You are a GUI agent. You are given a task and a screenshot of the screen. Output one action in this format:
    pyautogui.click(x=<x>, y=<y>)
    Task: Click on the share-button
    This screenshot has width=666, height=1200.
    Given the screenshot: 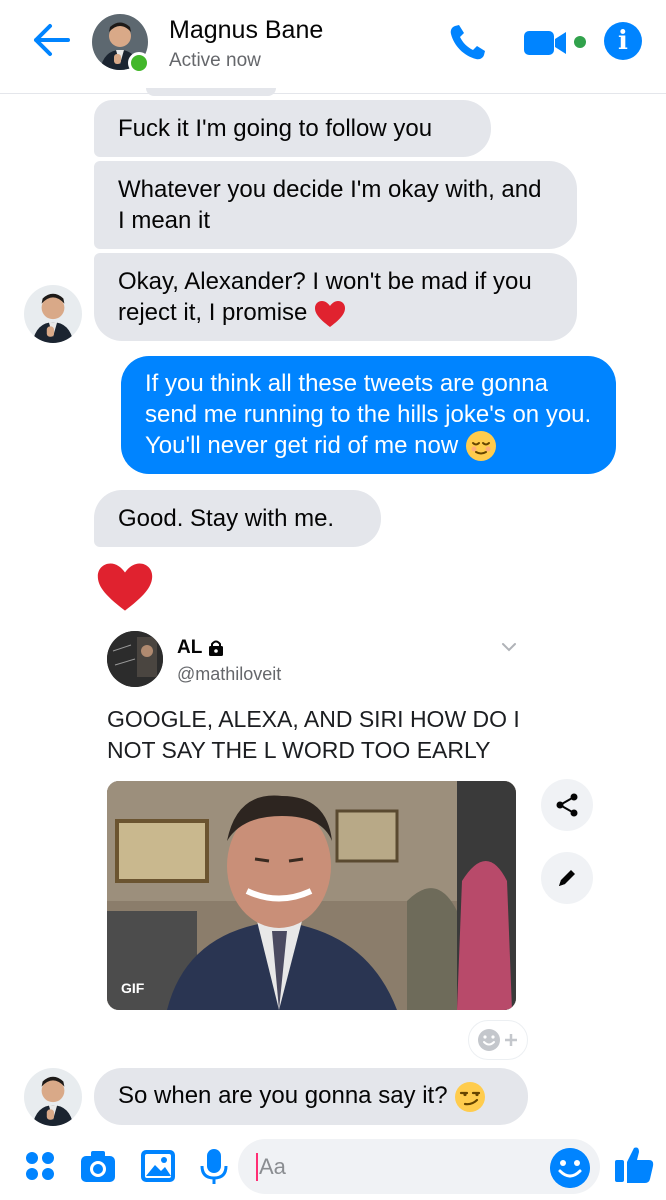 What is the action you would take?
    pyautogui.click(x=567, y=805)
    